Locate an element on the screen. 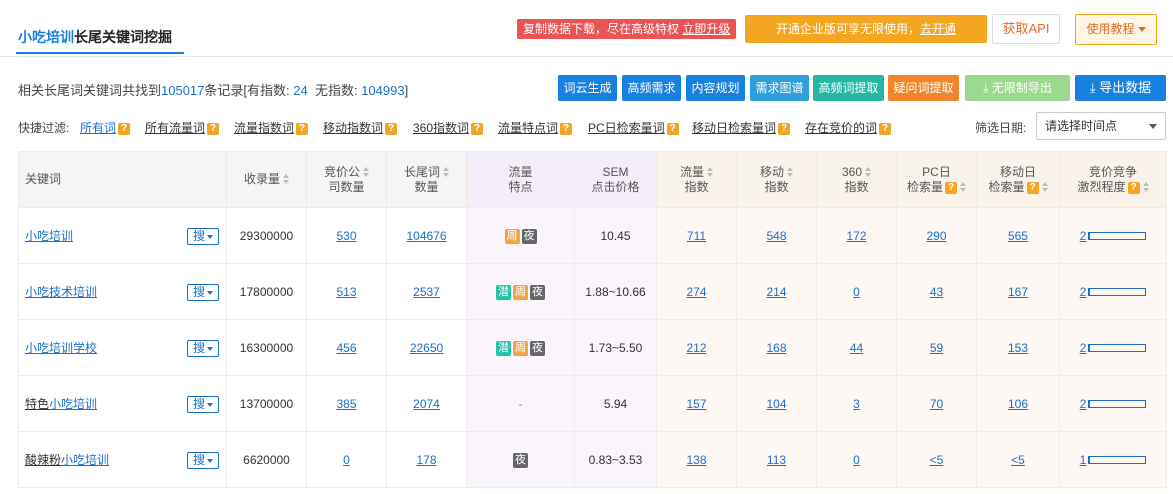  question-extract-button: 疑问词提取 is located at coordinates (923, 88).